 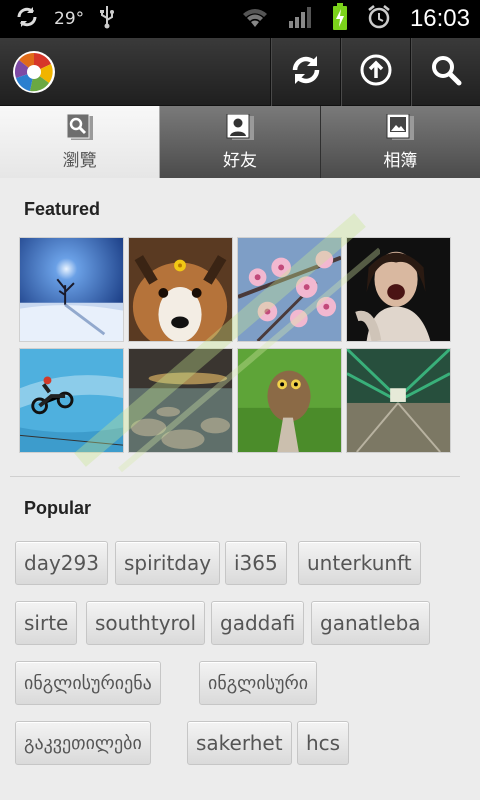 I want to click on search-icon, so click(x=446, y=72).